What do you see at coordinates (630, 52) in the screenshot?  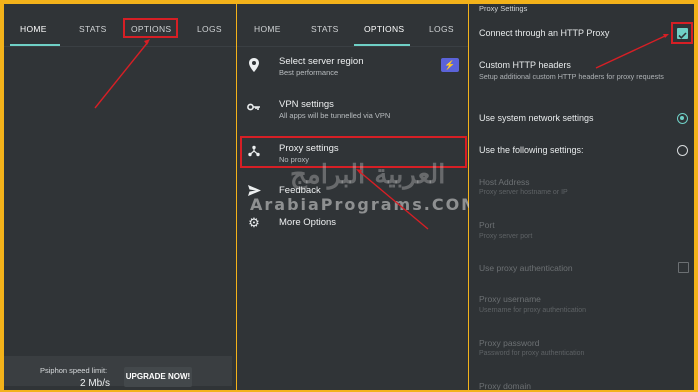 I see `arrow-to-http-checkbox` at bounding box center [630, 52].